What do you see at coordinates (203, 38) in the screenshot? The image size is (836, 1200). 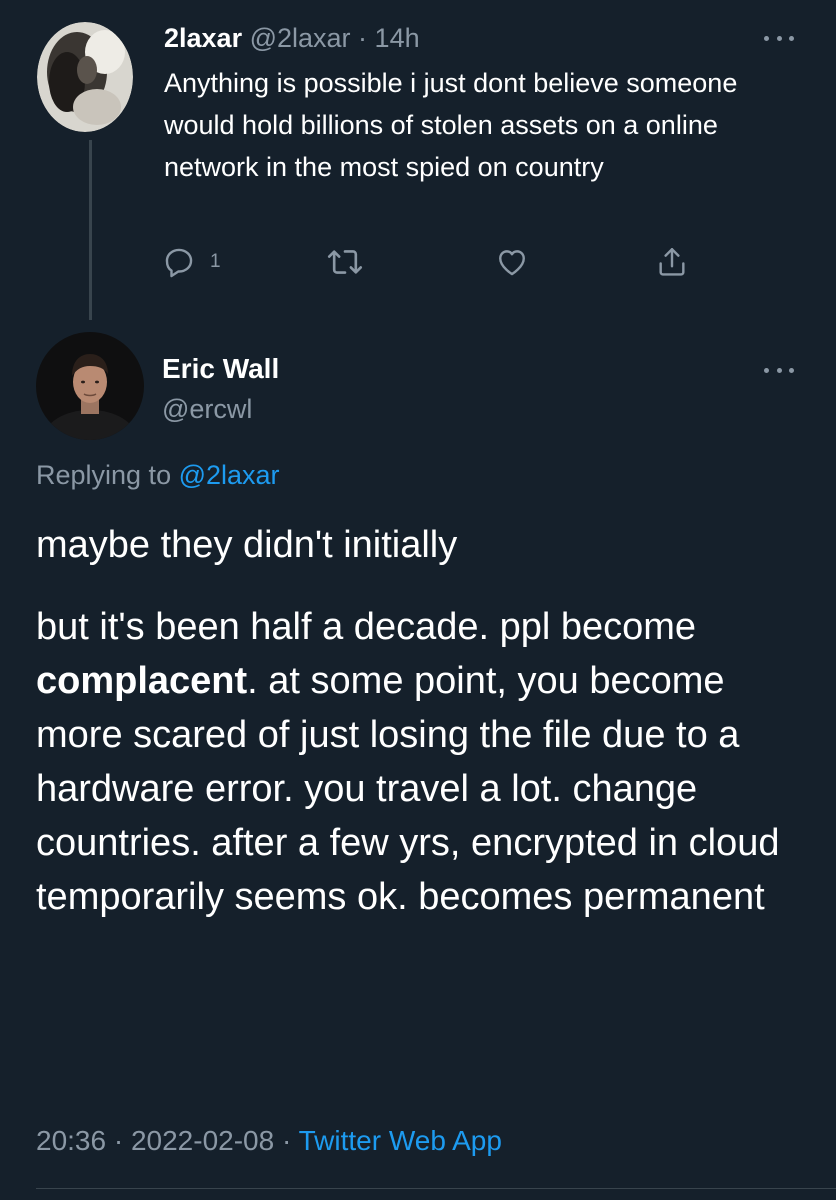 I see `display-name: 2laxar` at bounding box center [203, 38].